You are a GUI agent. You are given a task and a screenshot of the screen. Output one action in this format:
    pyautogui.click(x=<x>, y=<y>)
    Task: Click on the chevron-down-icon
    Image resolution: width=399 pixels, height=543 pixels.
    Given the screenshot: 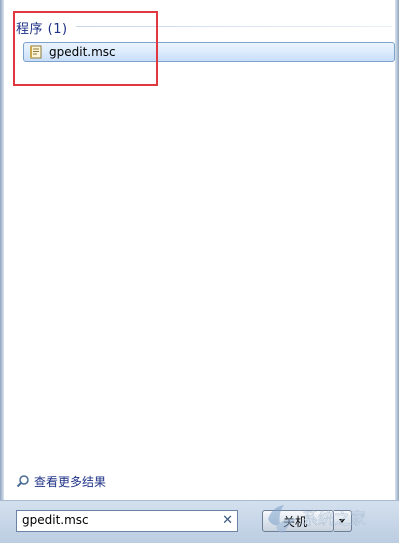 What is the action you would take?
    pyautogui.click(x=342, y=521)
    